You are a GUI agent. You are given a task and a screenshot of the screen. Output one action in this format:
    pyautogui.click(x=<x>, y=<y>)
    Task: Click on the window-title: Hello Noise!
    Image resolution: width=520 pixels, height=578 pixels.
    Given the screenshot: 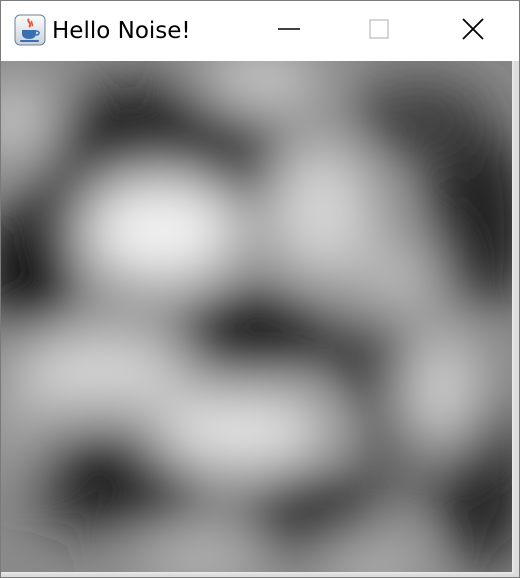 What is the action you would take?
    pyautogui.click(x=121, y=31)
    